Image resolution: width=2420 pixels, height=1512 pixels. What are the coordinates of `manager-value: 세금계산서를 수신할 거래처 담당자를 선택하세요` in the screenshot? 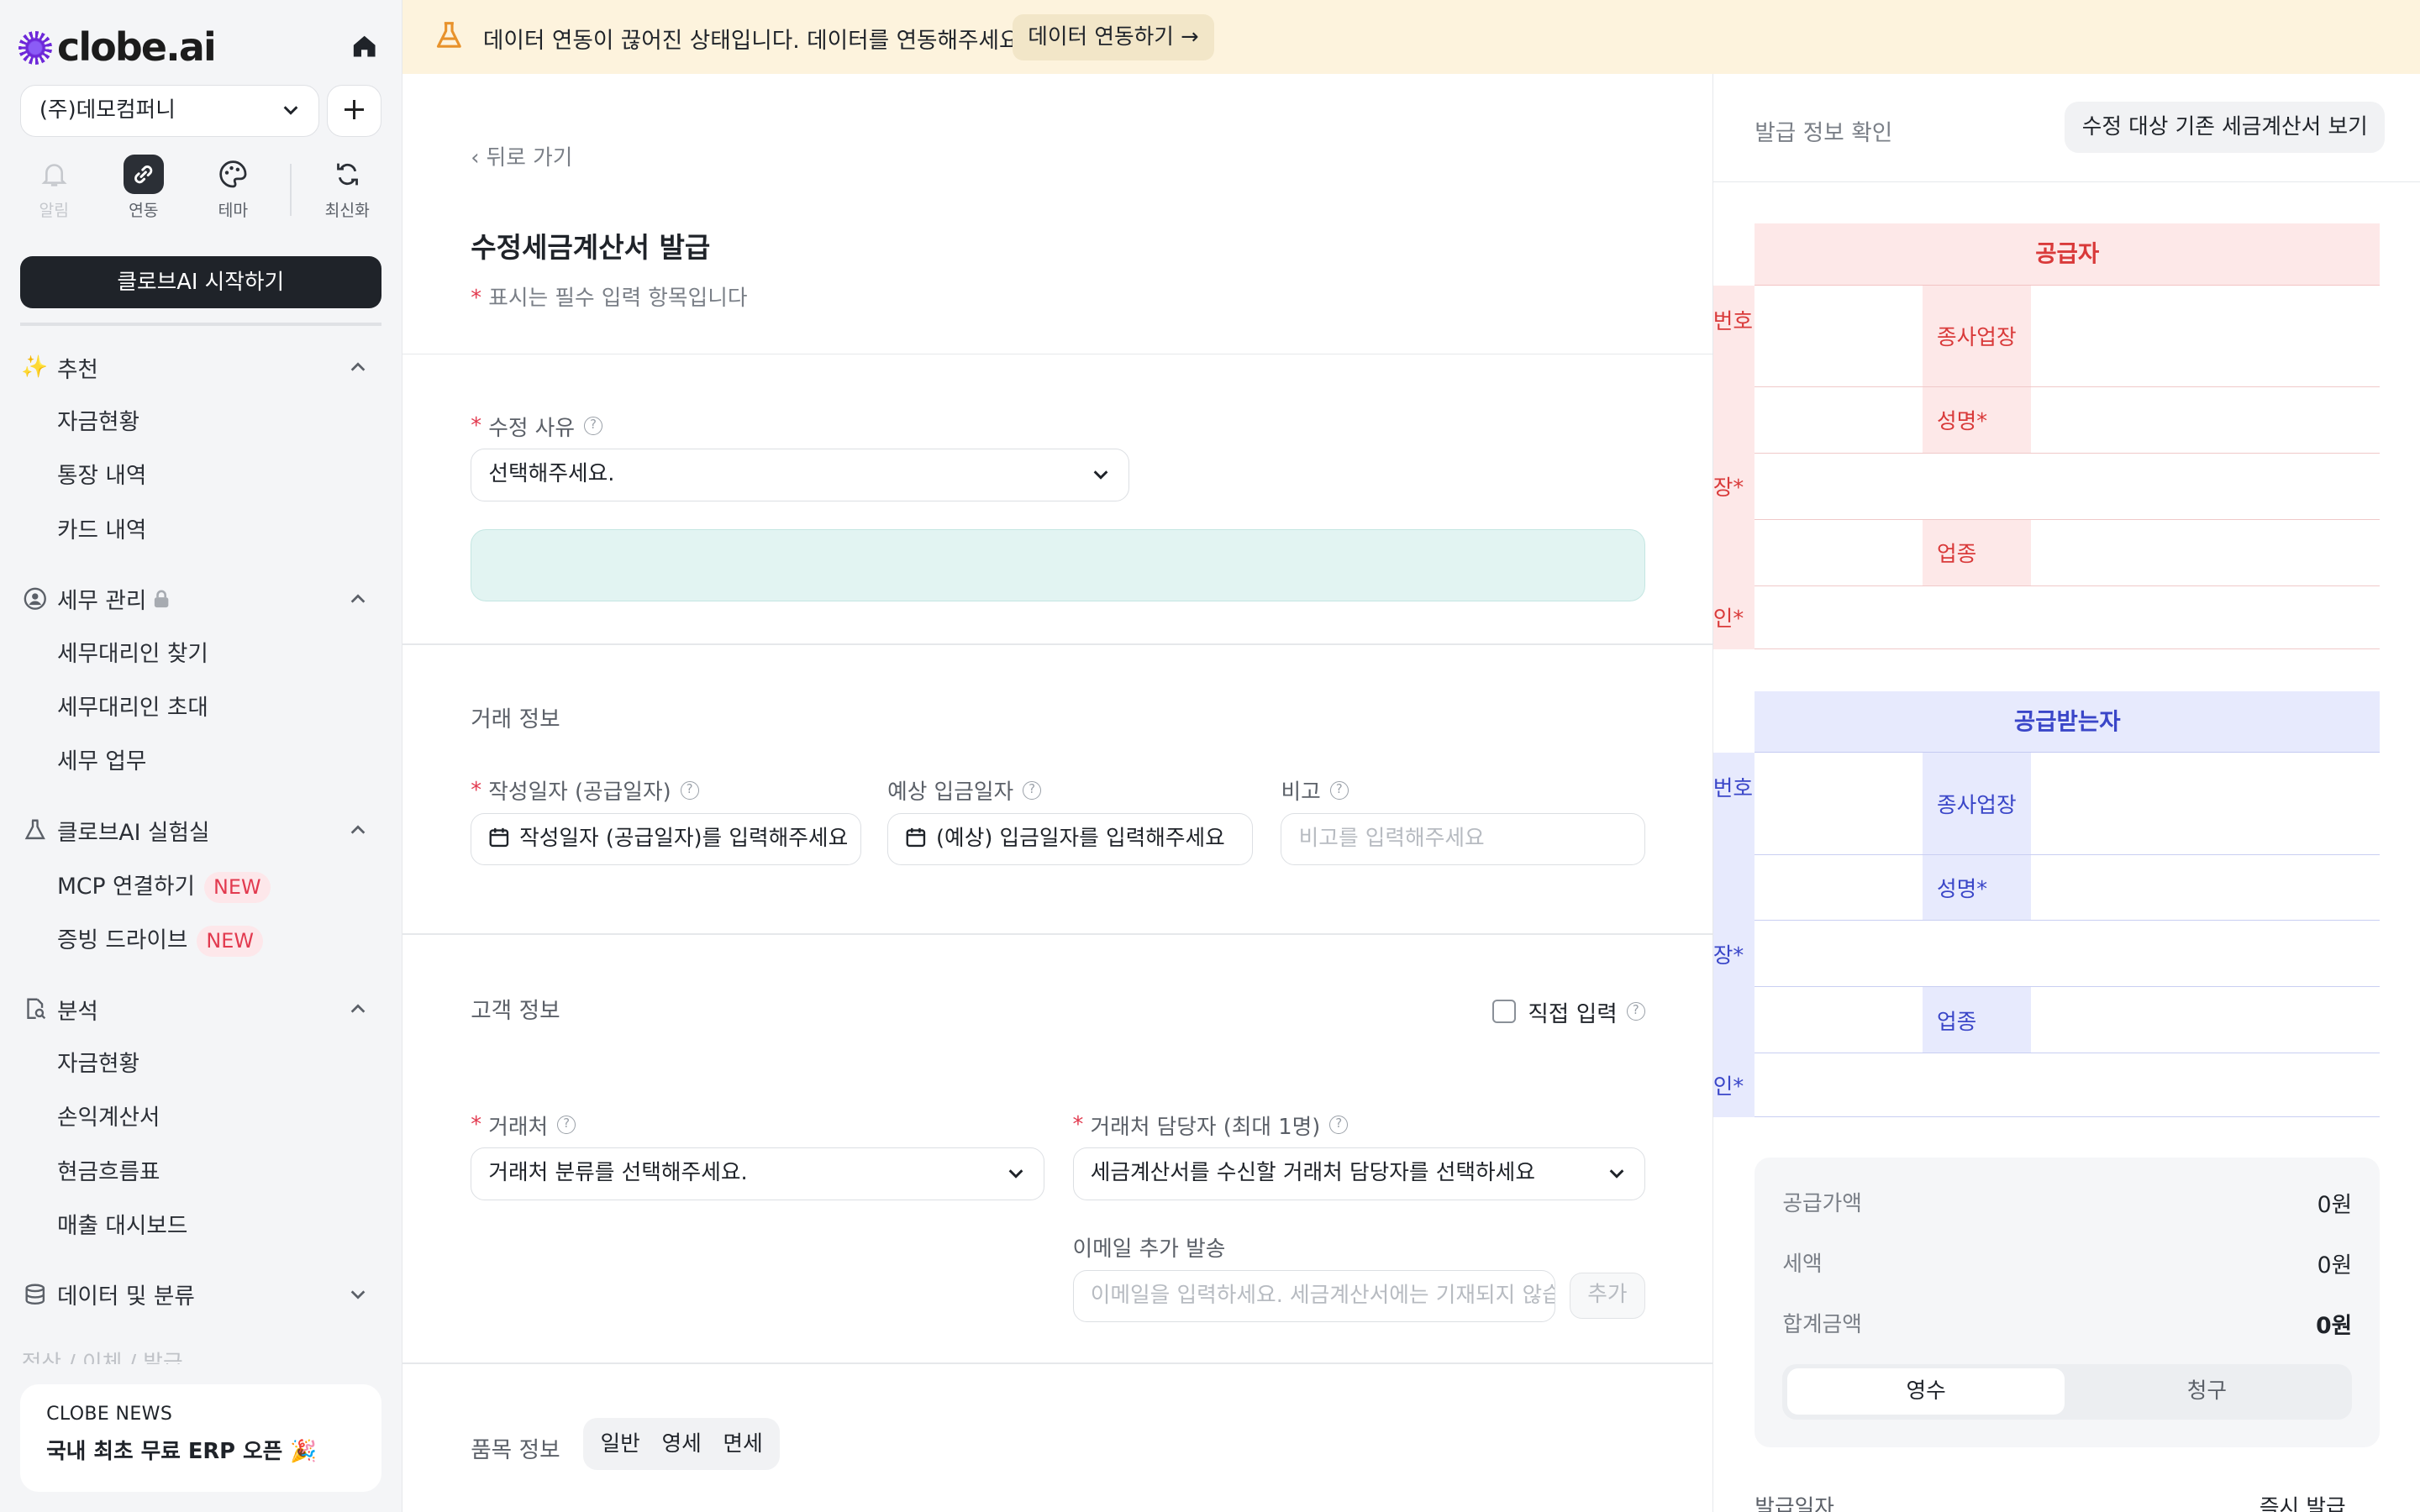 It's located at (1313, 1173).